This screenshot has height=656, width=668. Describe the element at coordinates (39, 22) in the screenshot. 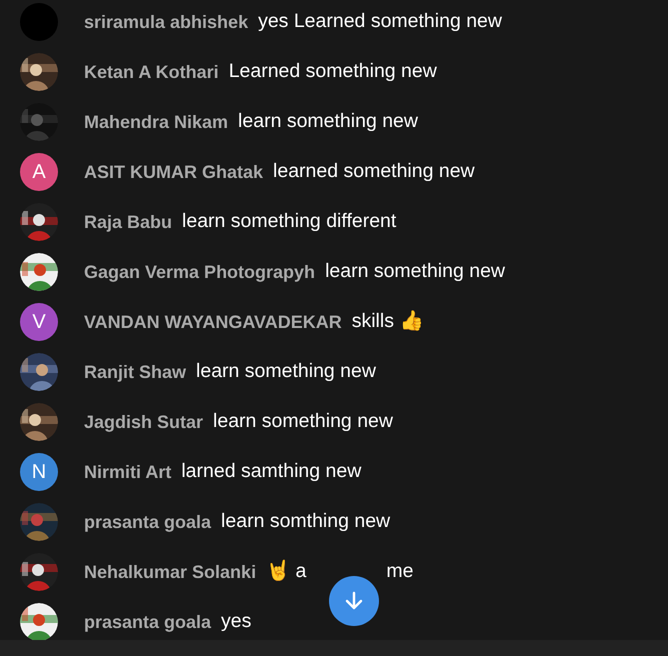

I see `avatar` at that location.